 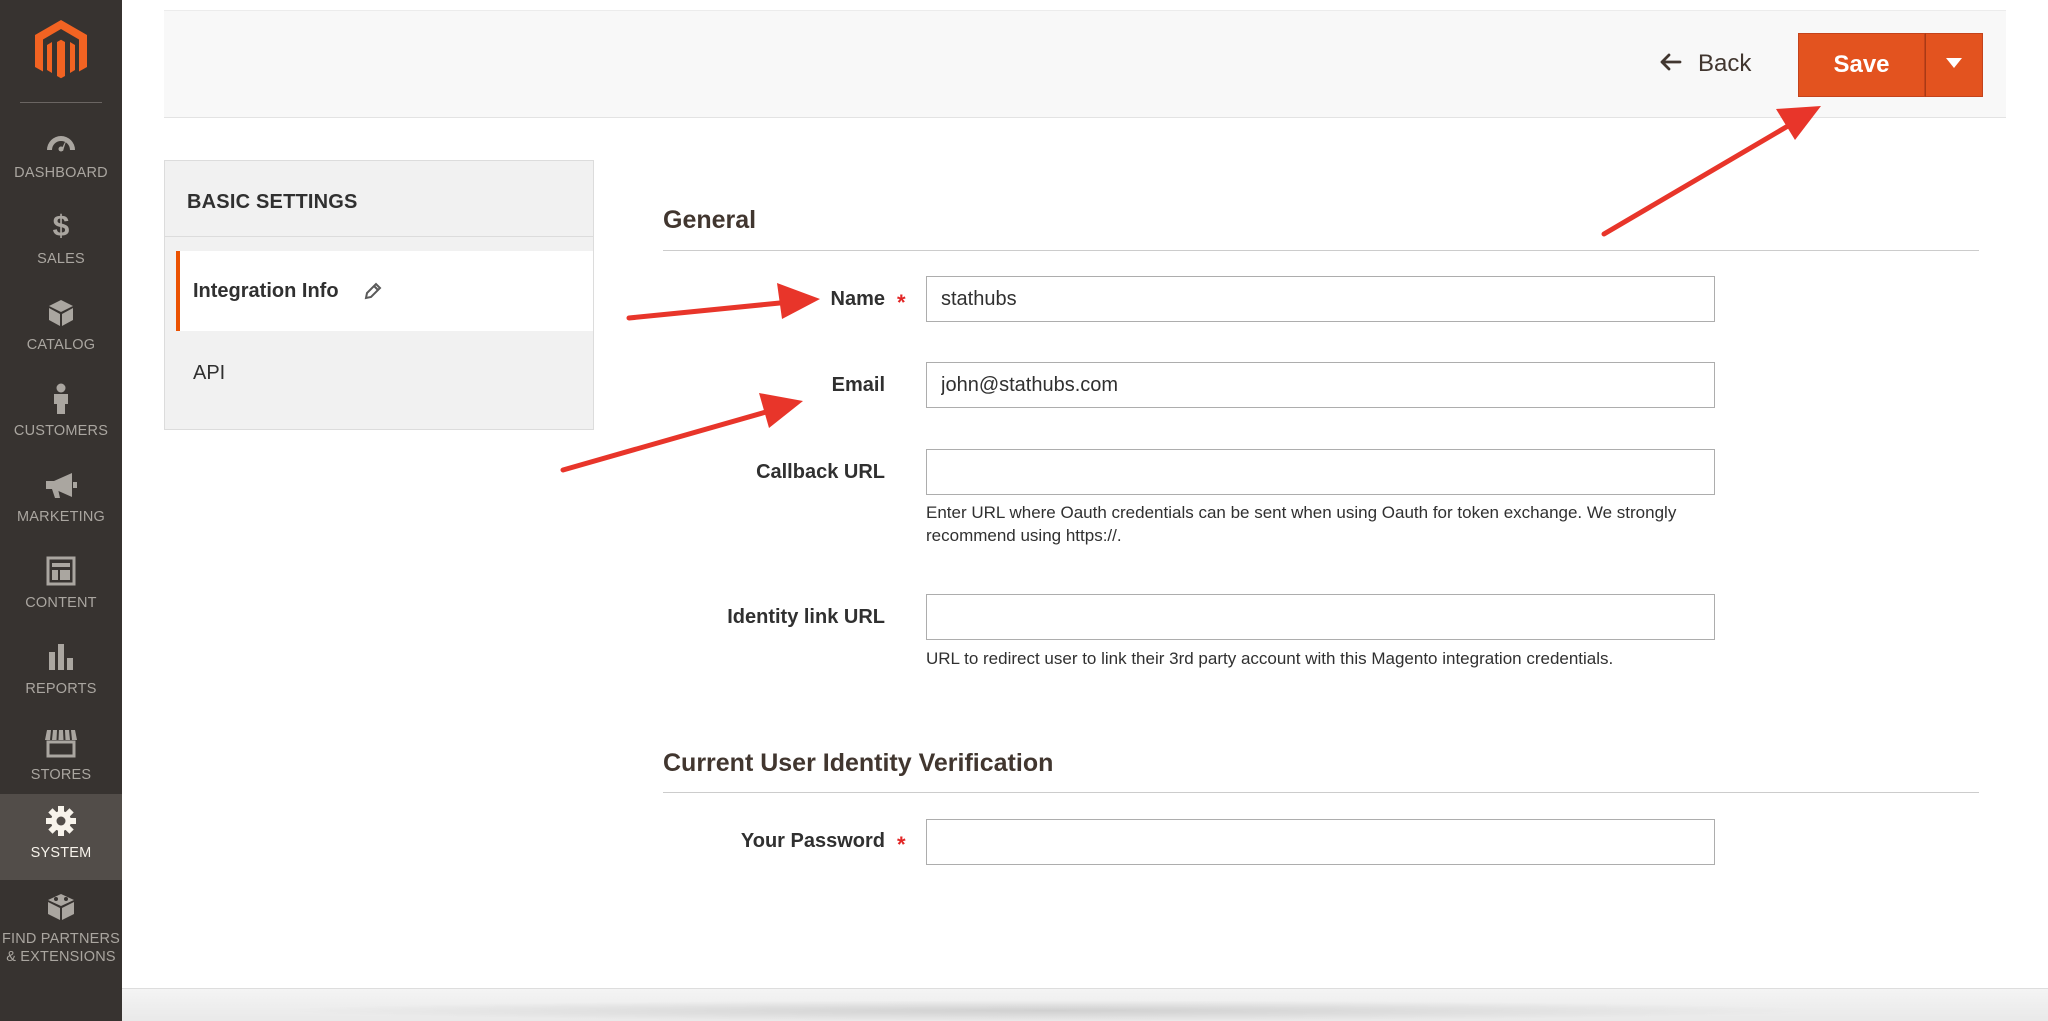 I want to click on nav-customers: CUSTOMERS, so click(x=61, y=415).